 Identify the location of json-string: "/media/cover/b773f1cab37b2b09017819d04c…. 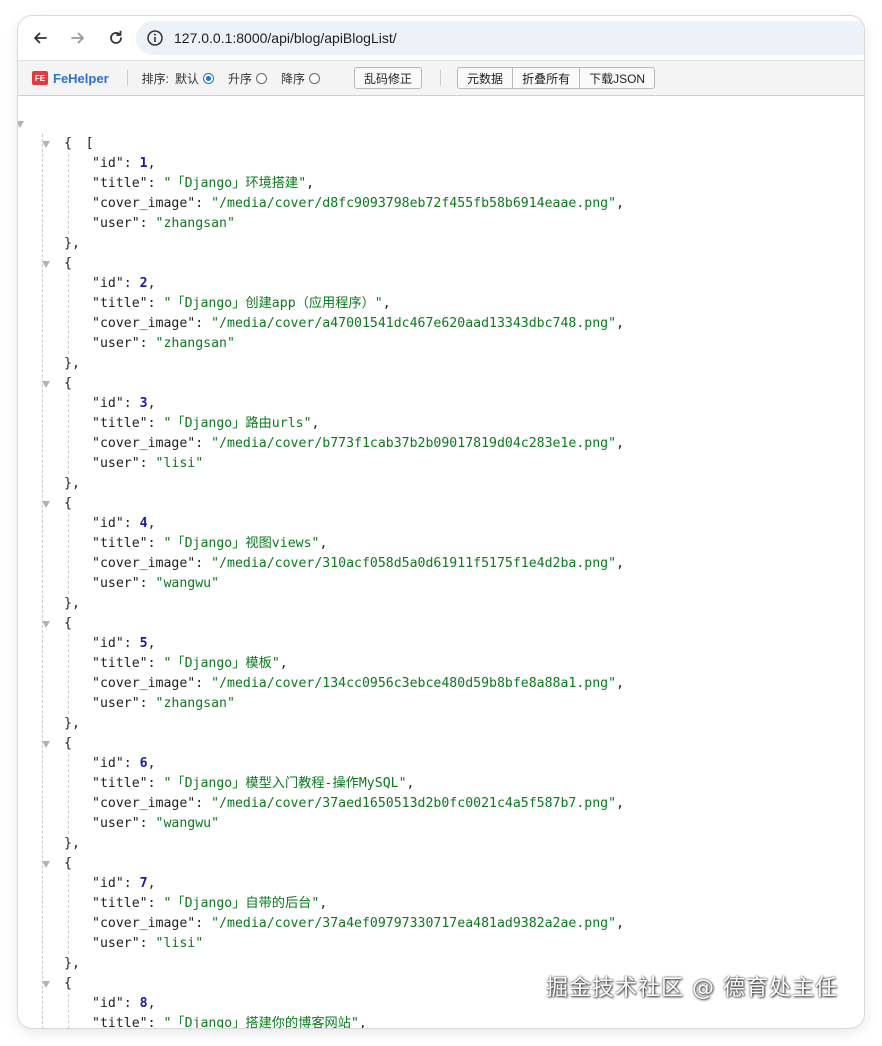
(414, 443).